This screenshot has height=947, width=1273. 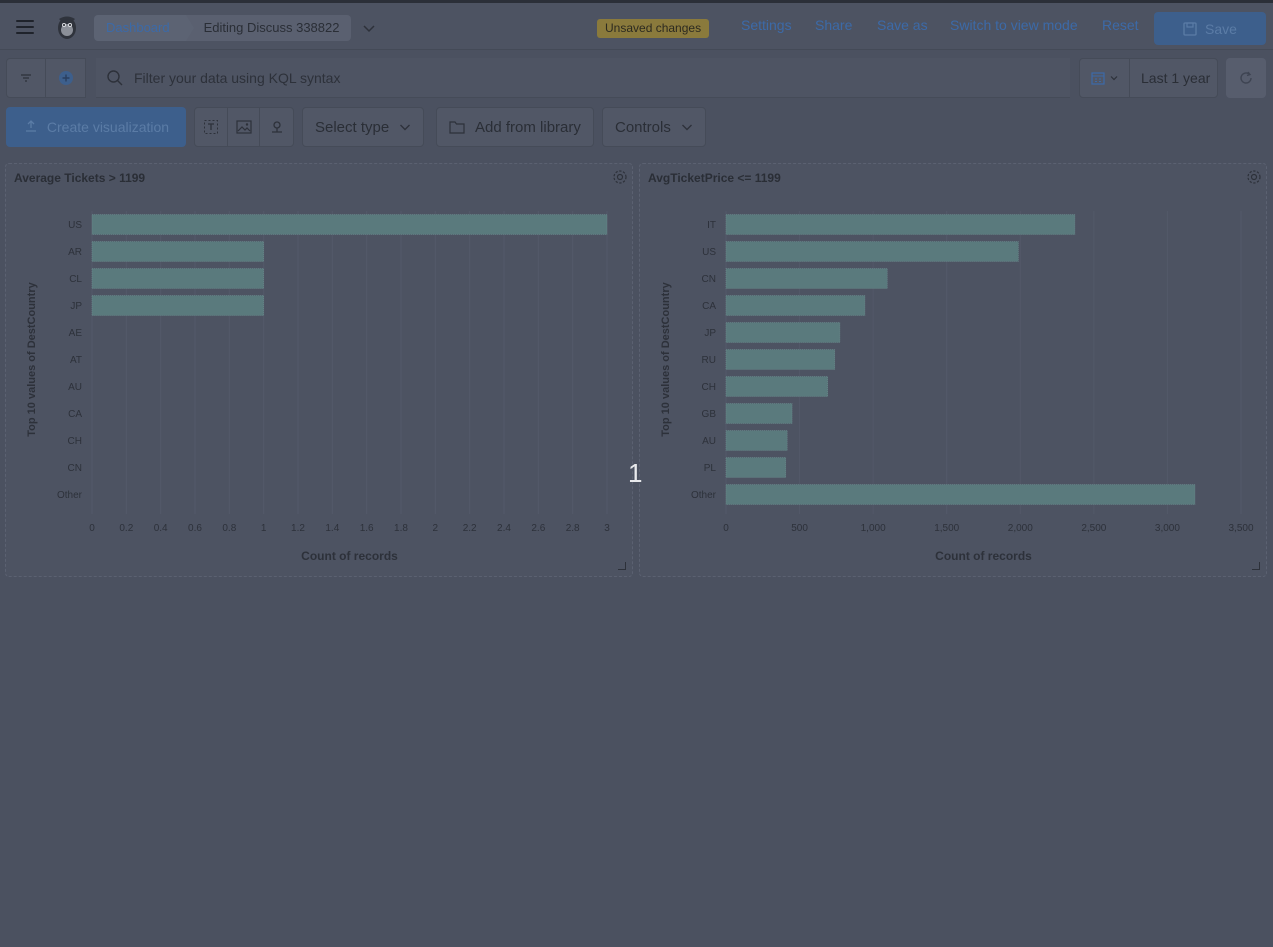 I want to click on x-tick-label: 0.2, so click(x=126, y=528).